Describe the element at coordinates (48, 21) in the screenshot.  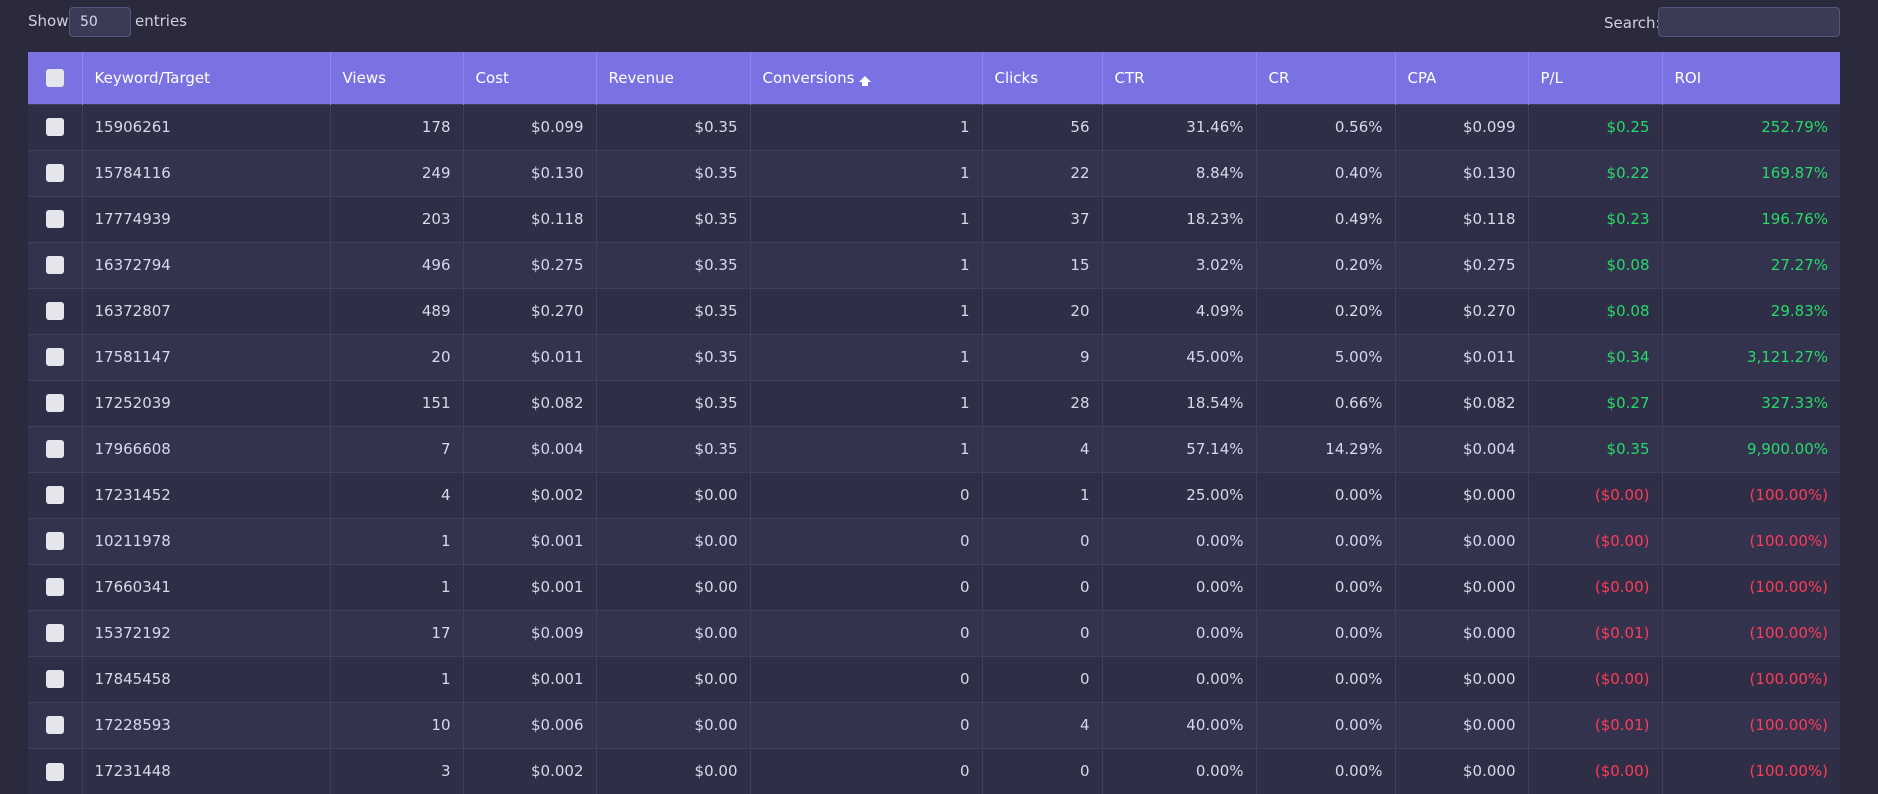
I see `show-label: Show` at that location.